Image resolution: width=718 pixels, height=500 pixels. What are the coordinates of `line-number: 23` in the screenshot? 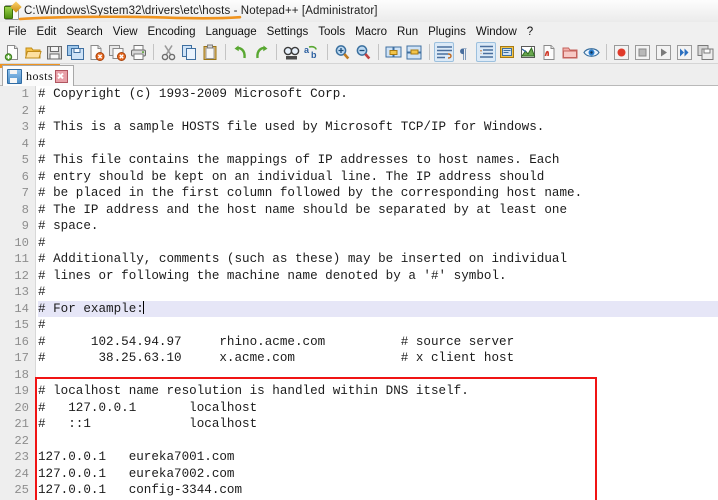 It's located at (21, 457).